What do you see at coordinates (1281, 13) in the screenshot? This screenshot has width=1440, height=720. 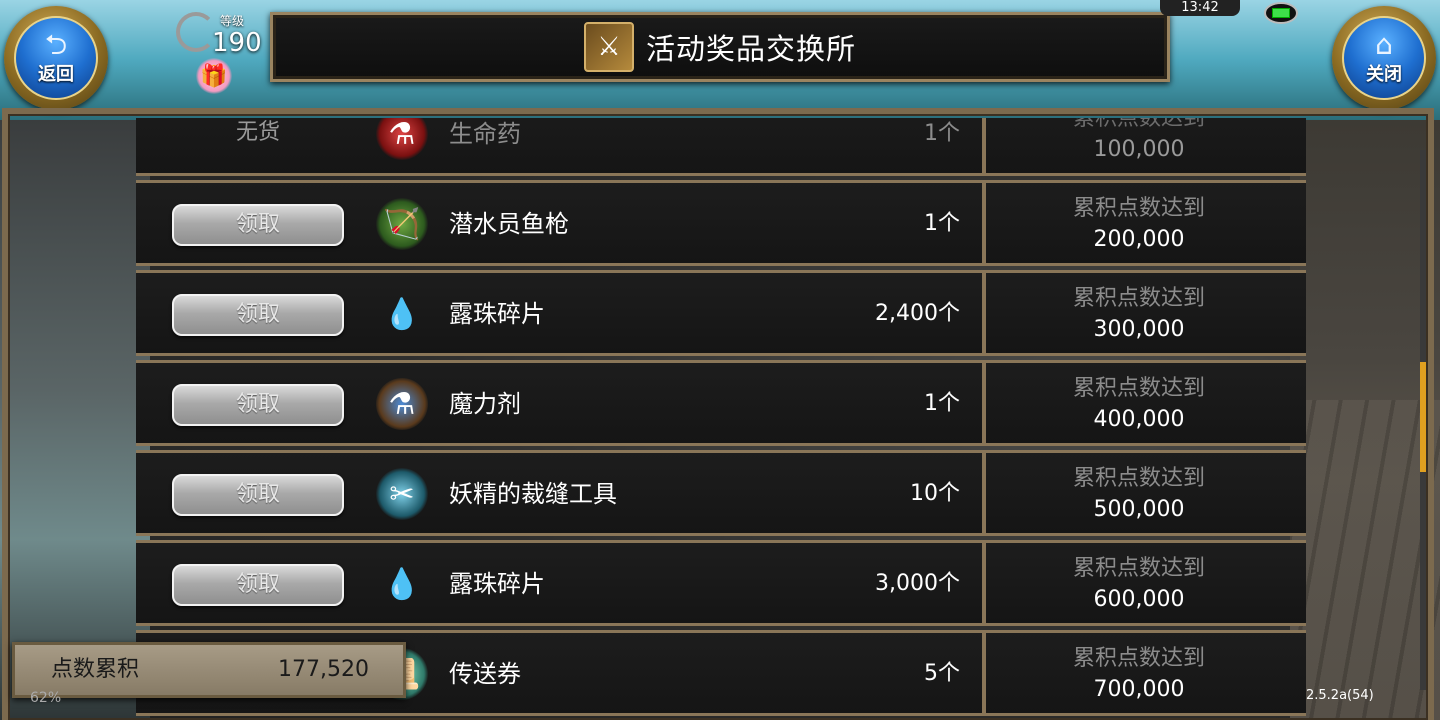 I see `battery-icon` at bounding box center [1281, 13].